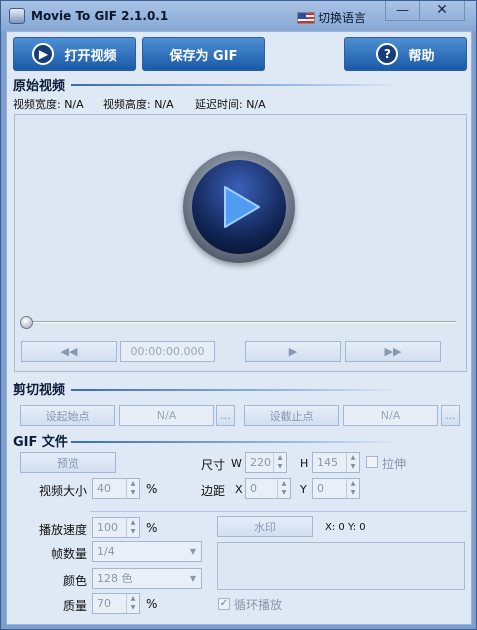  Describe the element at coordinates (152, 604) in the screenshot. I see `quality-percent-label: %` at that location.